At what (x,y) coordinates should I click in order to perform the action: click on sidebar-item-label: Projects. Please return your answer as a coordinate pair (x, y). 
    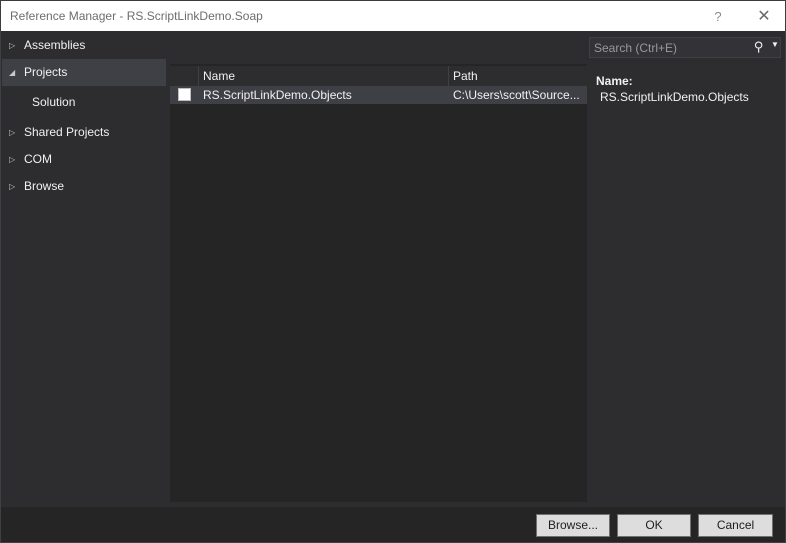
    Looking at the image, I should click on (46, 72).